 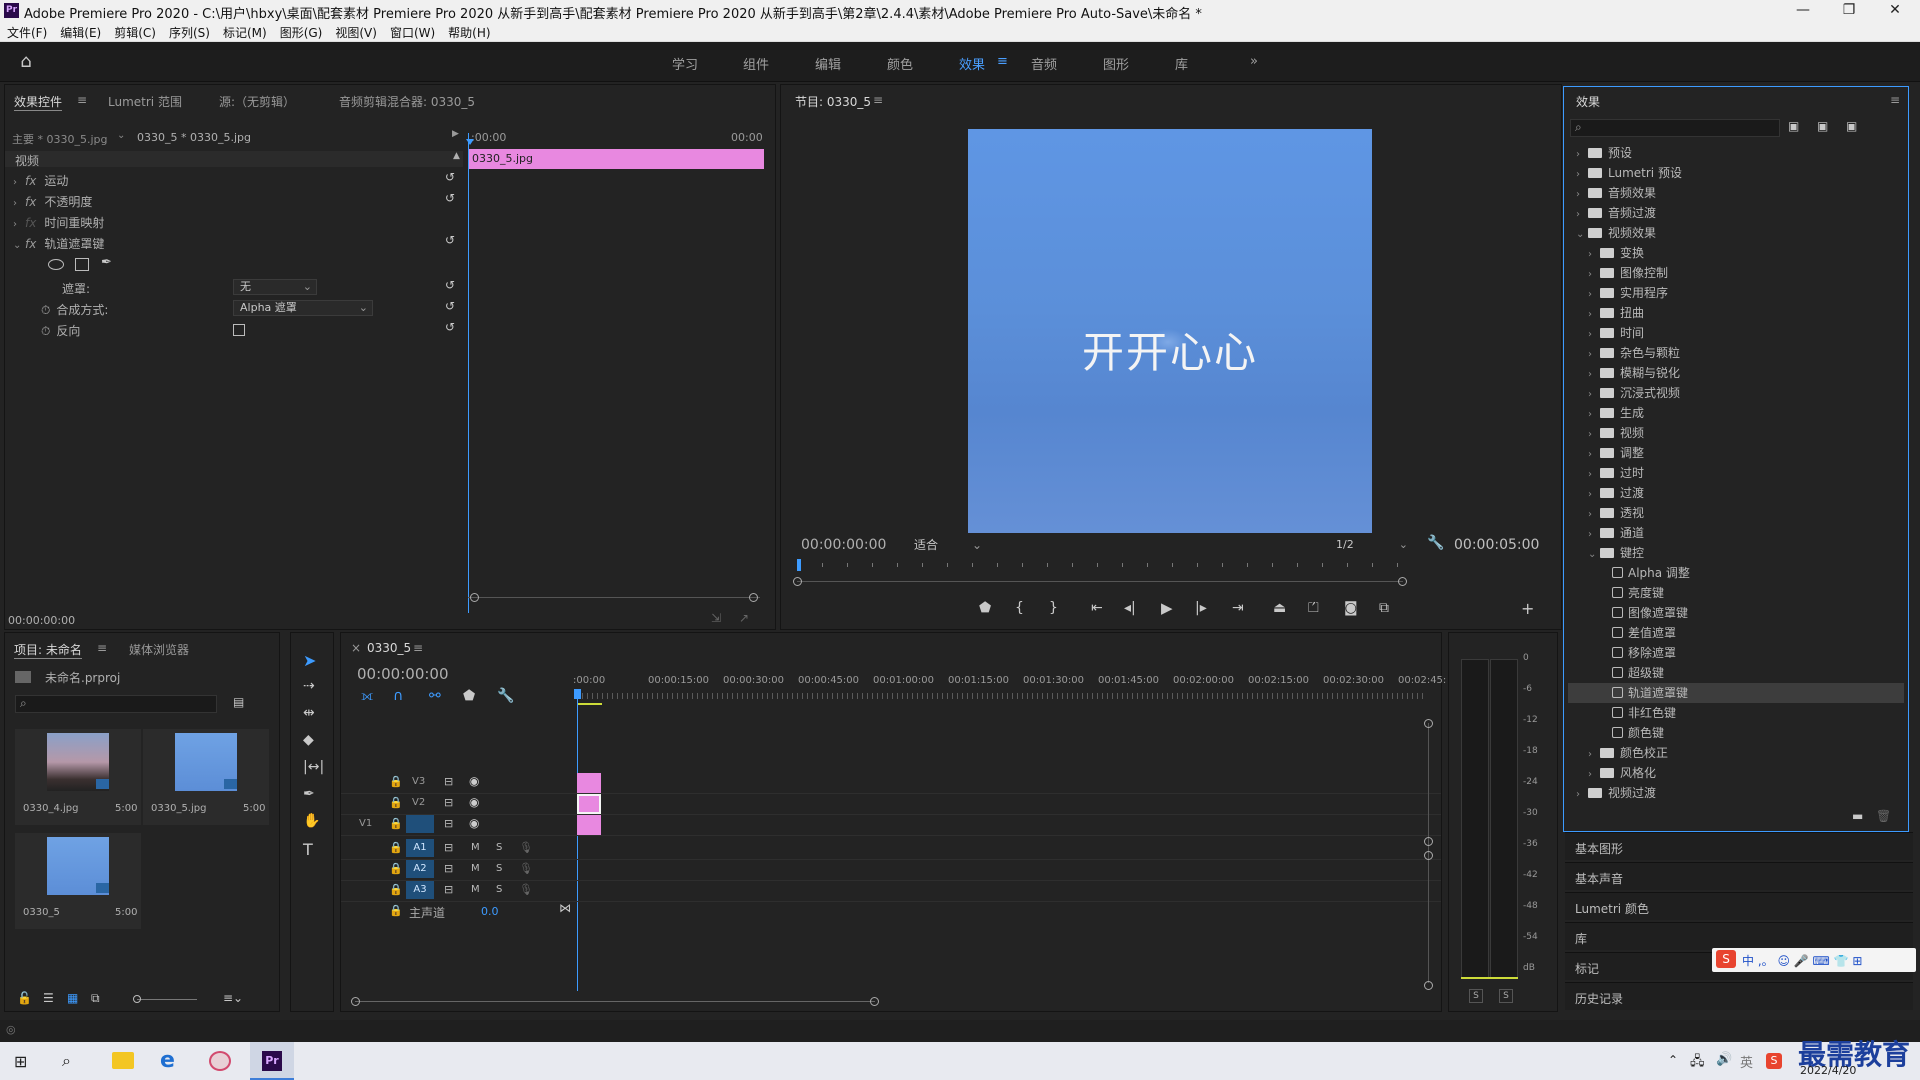 I want to click on sogou-ime-icon: S, so click(x=1726, y=959).